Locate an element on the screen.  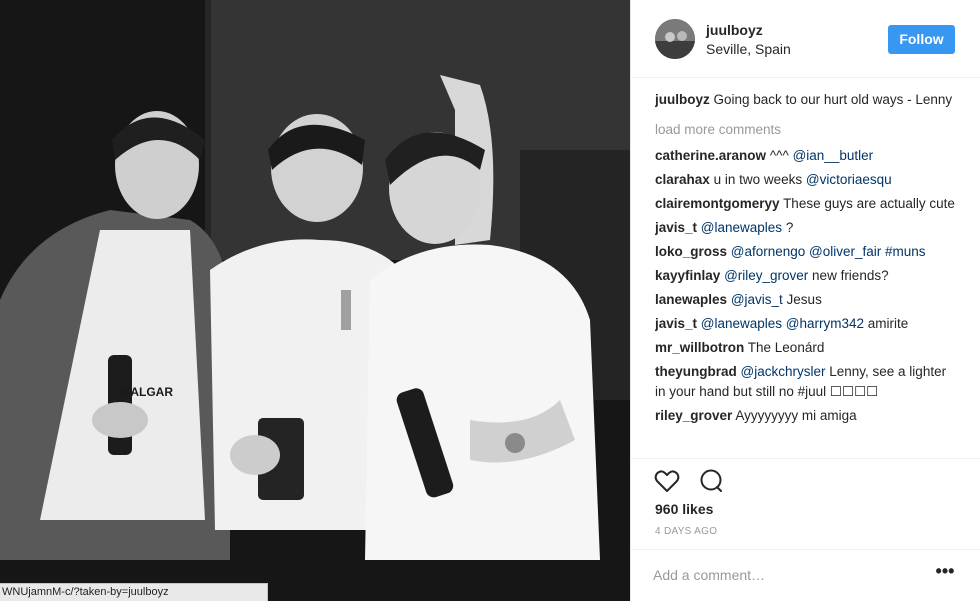
follow-button: Follow is located at coordinates (921, 39).